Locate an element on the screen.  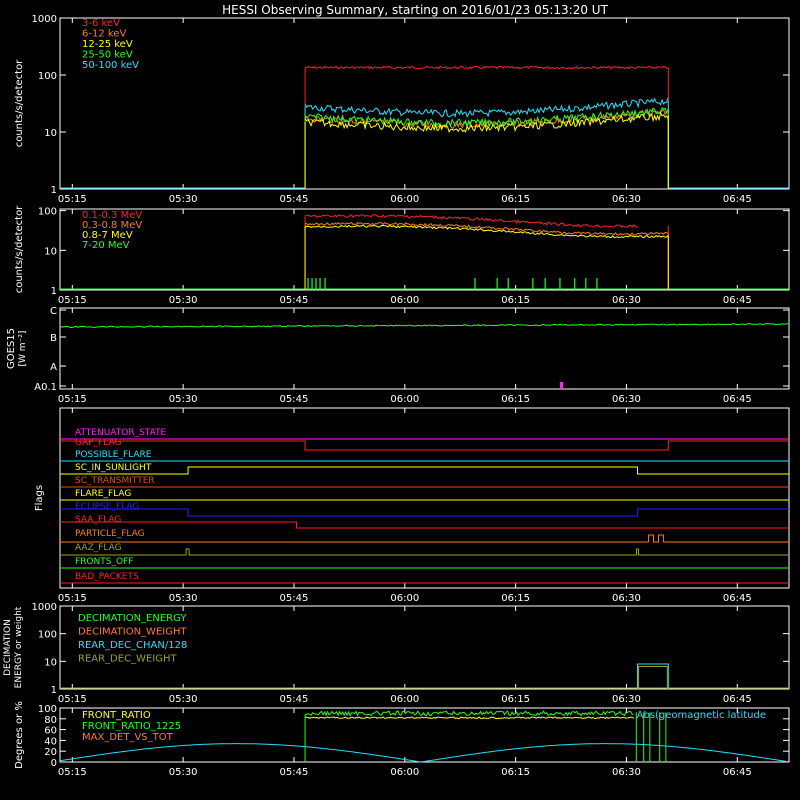
y-tick-label: A is located at coordinates (53, 367).